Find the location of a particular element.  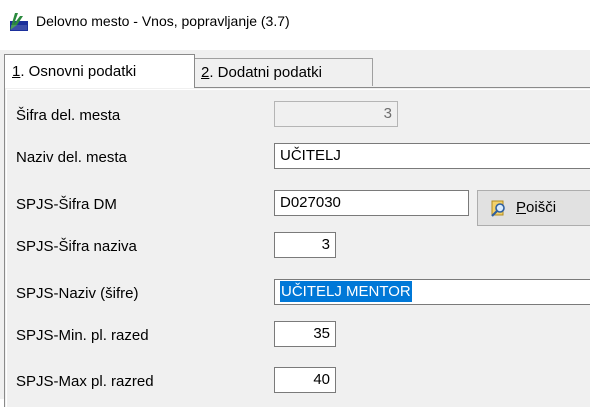

spjs-max-razred-input: 40 is located at coordinates (305, 380).